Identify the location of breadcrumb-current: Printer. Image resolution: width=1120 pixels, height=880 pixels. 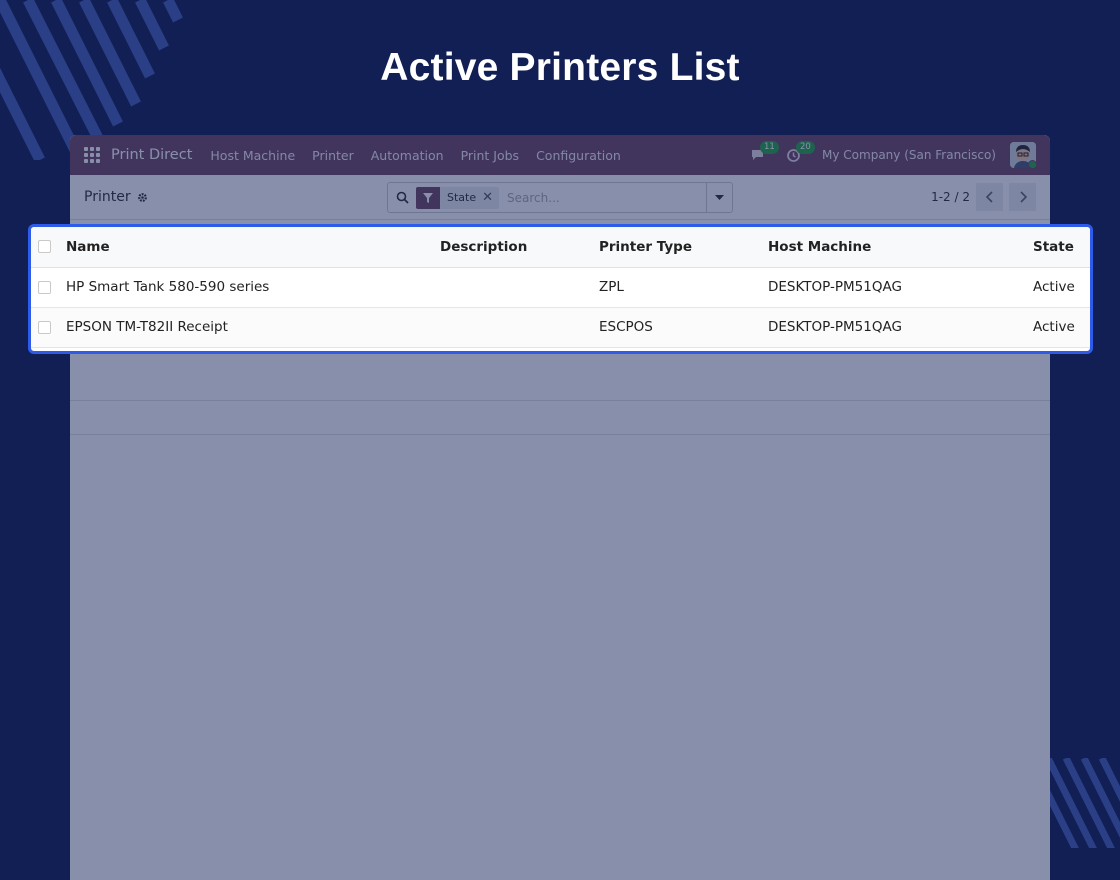
(107, 197).